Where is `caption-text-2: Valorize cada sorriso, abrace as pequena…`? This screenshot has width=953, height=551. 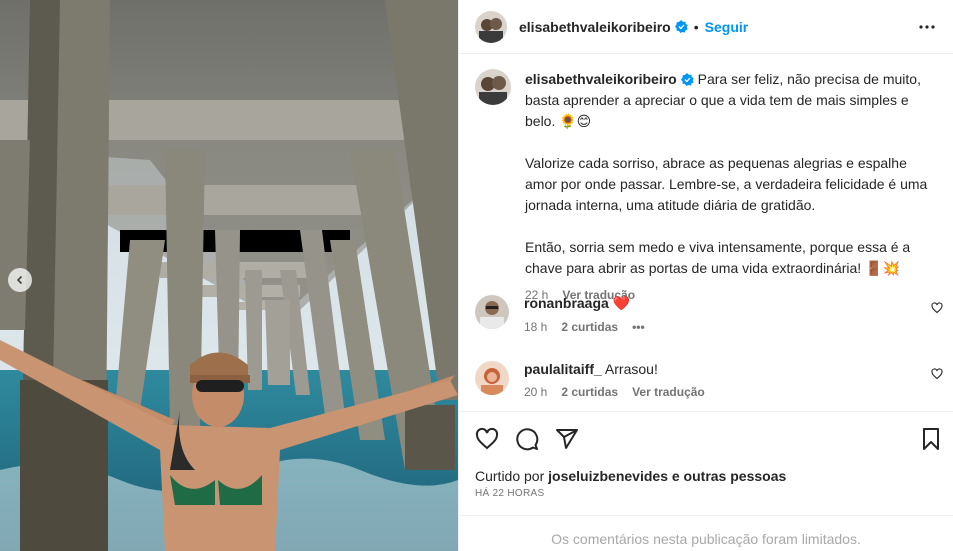
caption-text-2: Valorize cada sorriso, abrace as pequena… is located at coordinates (726, 184).